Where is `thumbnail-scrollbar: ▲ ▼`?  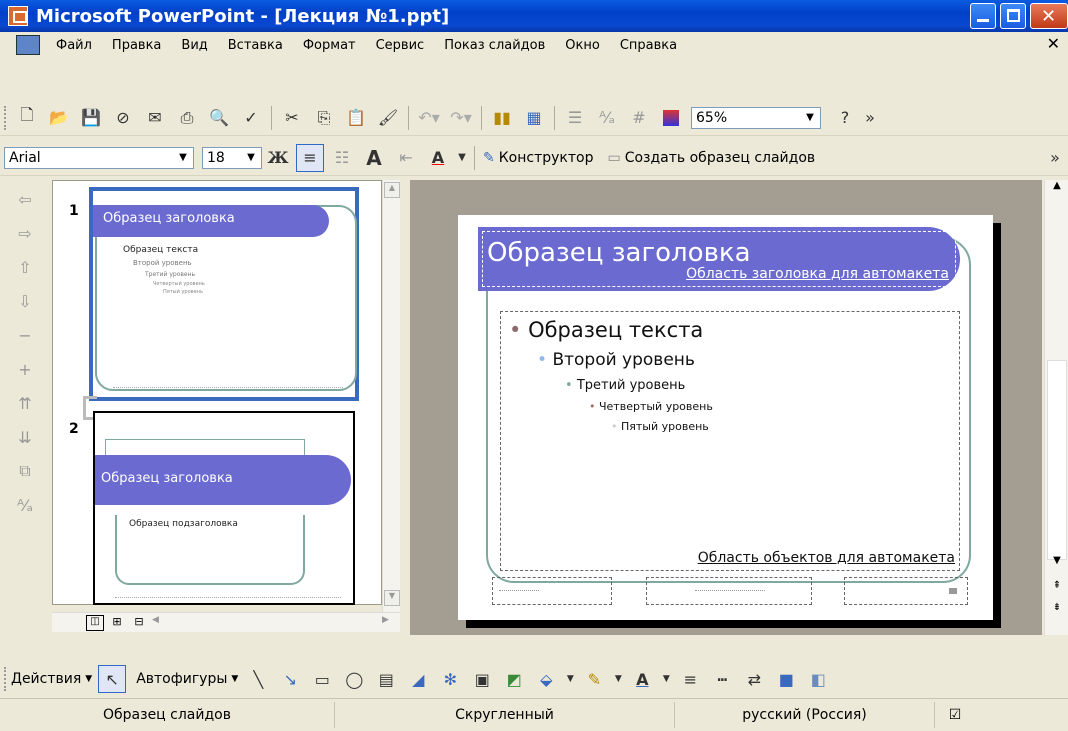 thumbnail-scrollbar: ▲ ▼ is located at coordinates (391, 404).